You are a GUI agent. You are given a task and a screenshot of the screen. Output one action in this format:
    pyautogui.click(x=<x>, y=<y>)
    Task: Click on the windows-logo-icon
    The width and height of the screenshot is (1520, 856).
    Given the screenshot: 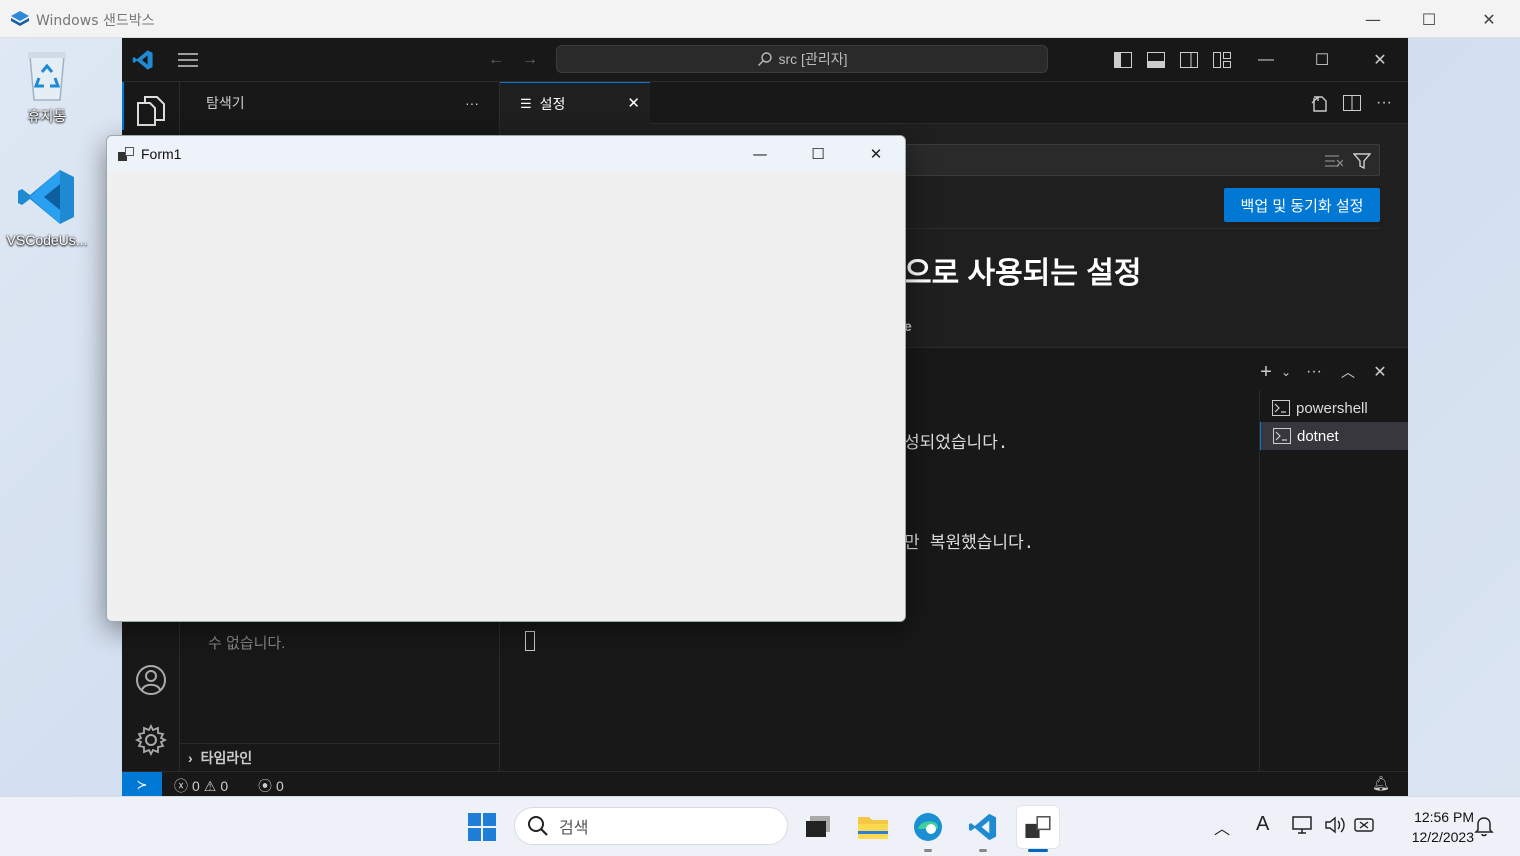 What is the action you would take?
    pyautogui.click(x=482, y=827)
    